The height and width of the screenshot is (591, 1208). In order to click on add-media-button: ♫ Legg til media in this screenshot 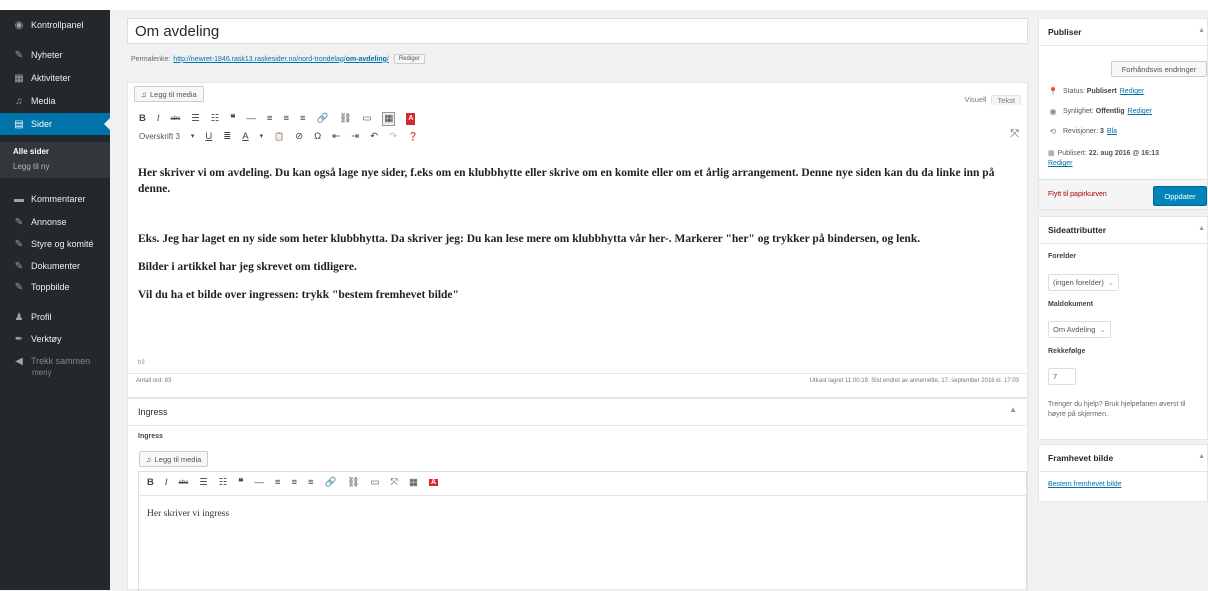, I will do `click(169, 94)`.